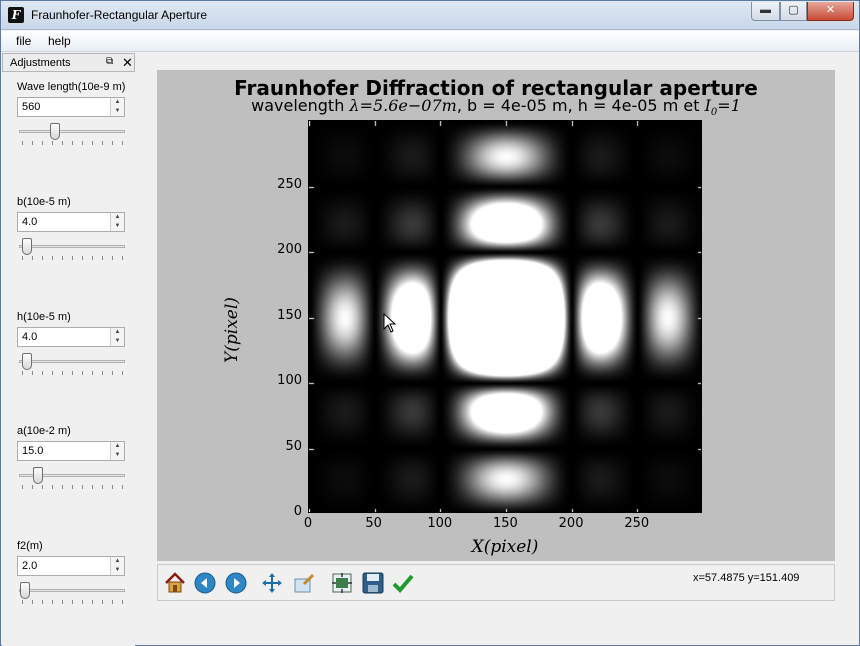  Describe the element at coordinates (175, 583) in the screenshot. I see `home-icon` at that location.